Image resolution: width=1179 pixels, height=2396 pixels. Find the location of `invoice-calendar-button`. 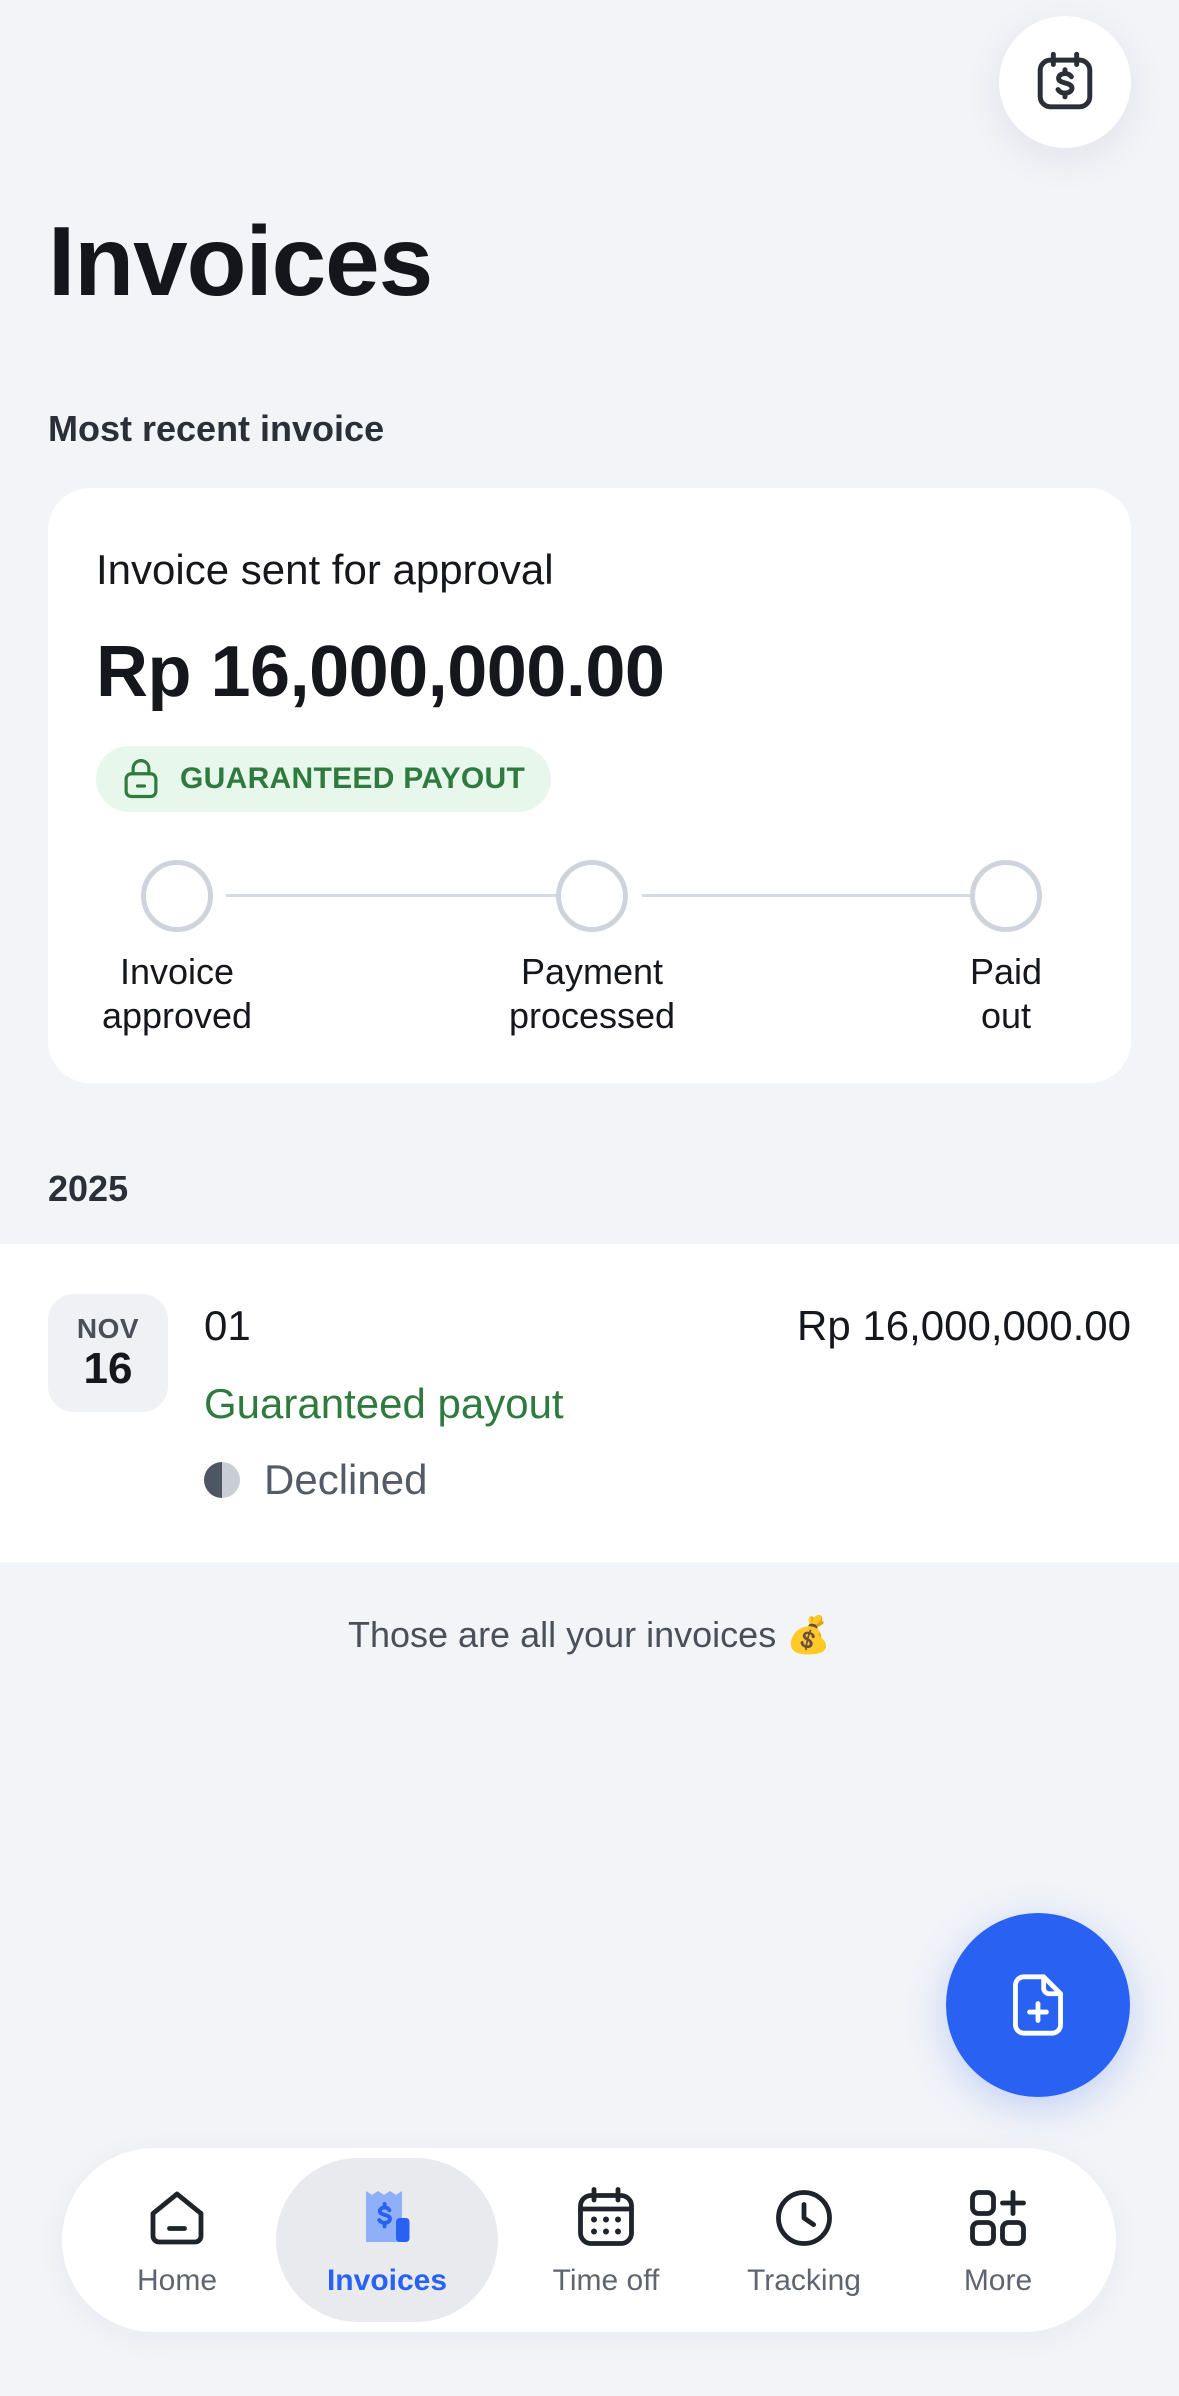

invoice-calendar-button is located at coordinates (1065, 82).